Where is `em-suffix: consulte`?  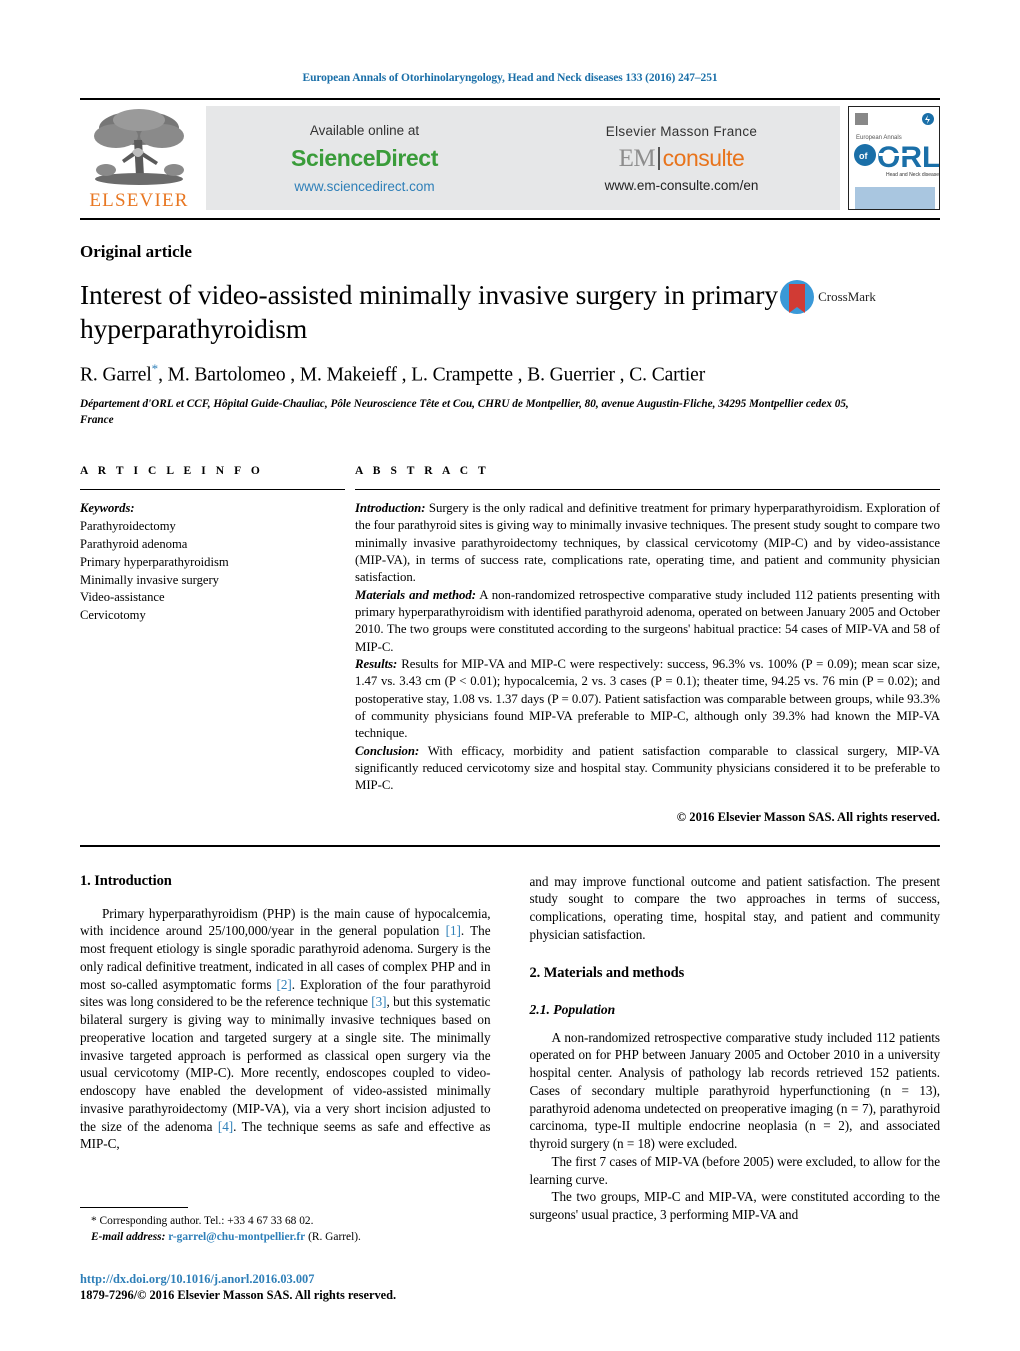 em-suffix: consulte is located at coordinates (703, 157).